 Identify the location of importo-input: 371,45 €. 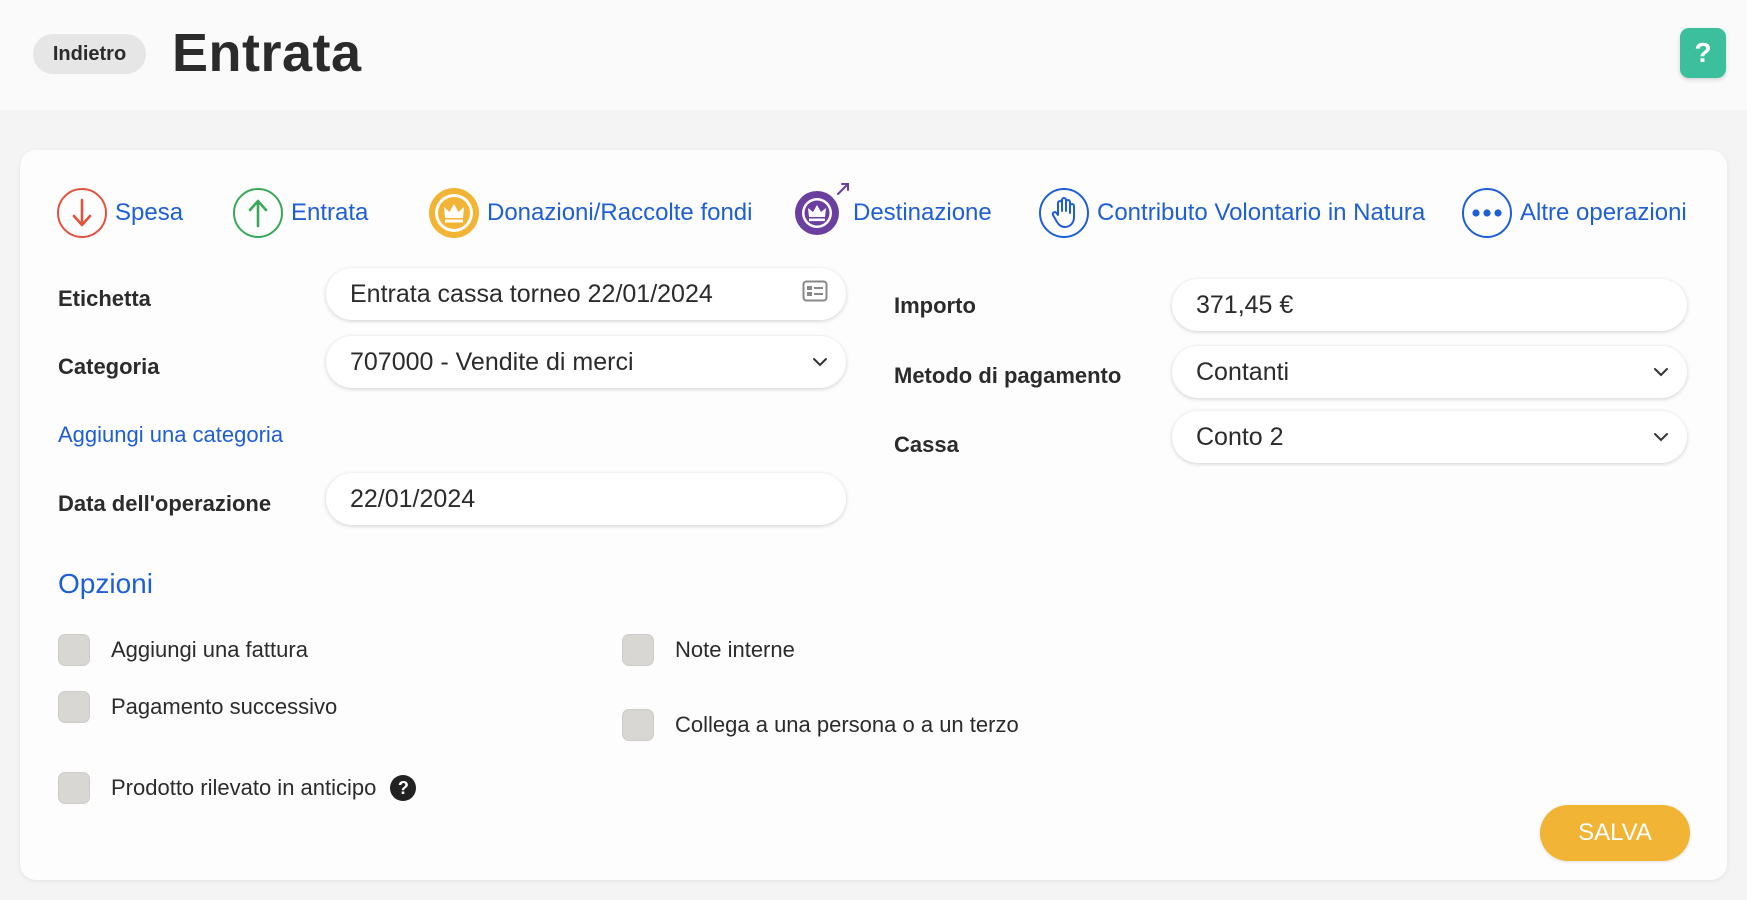
(1429, 305).